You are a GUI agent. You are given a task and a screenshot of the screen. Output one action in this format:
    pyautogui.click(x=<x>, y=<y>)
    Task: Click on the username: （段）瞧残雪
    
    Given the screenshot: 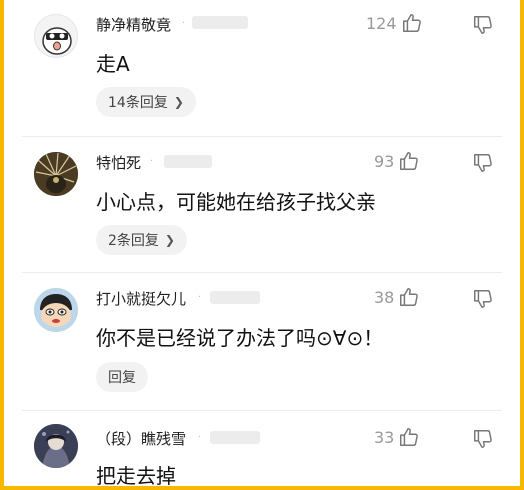 What is the action you would take?
    pyautogui.click(x=141, y=438)
    